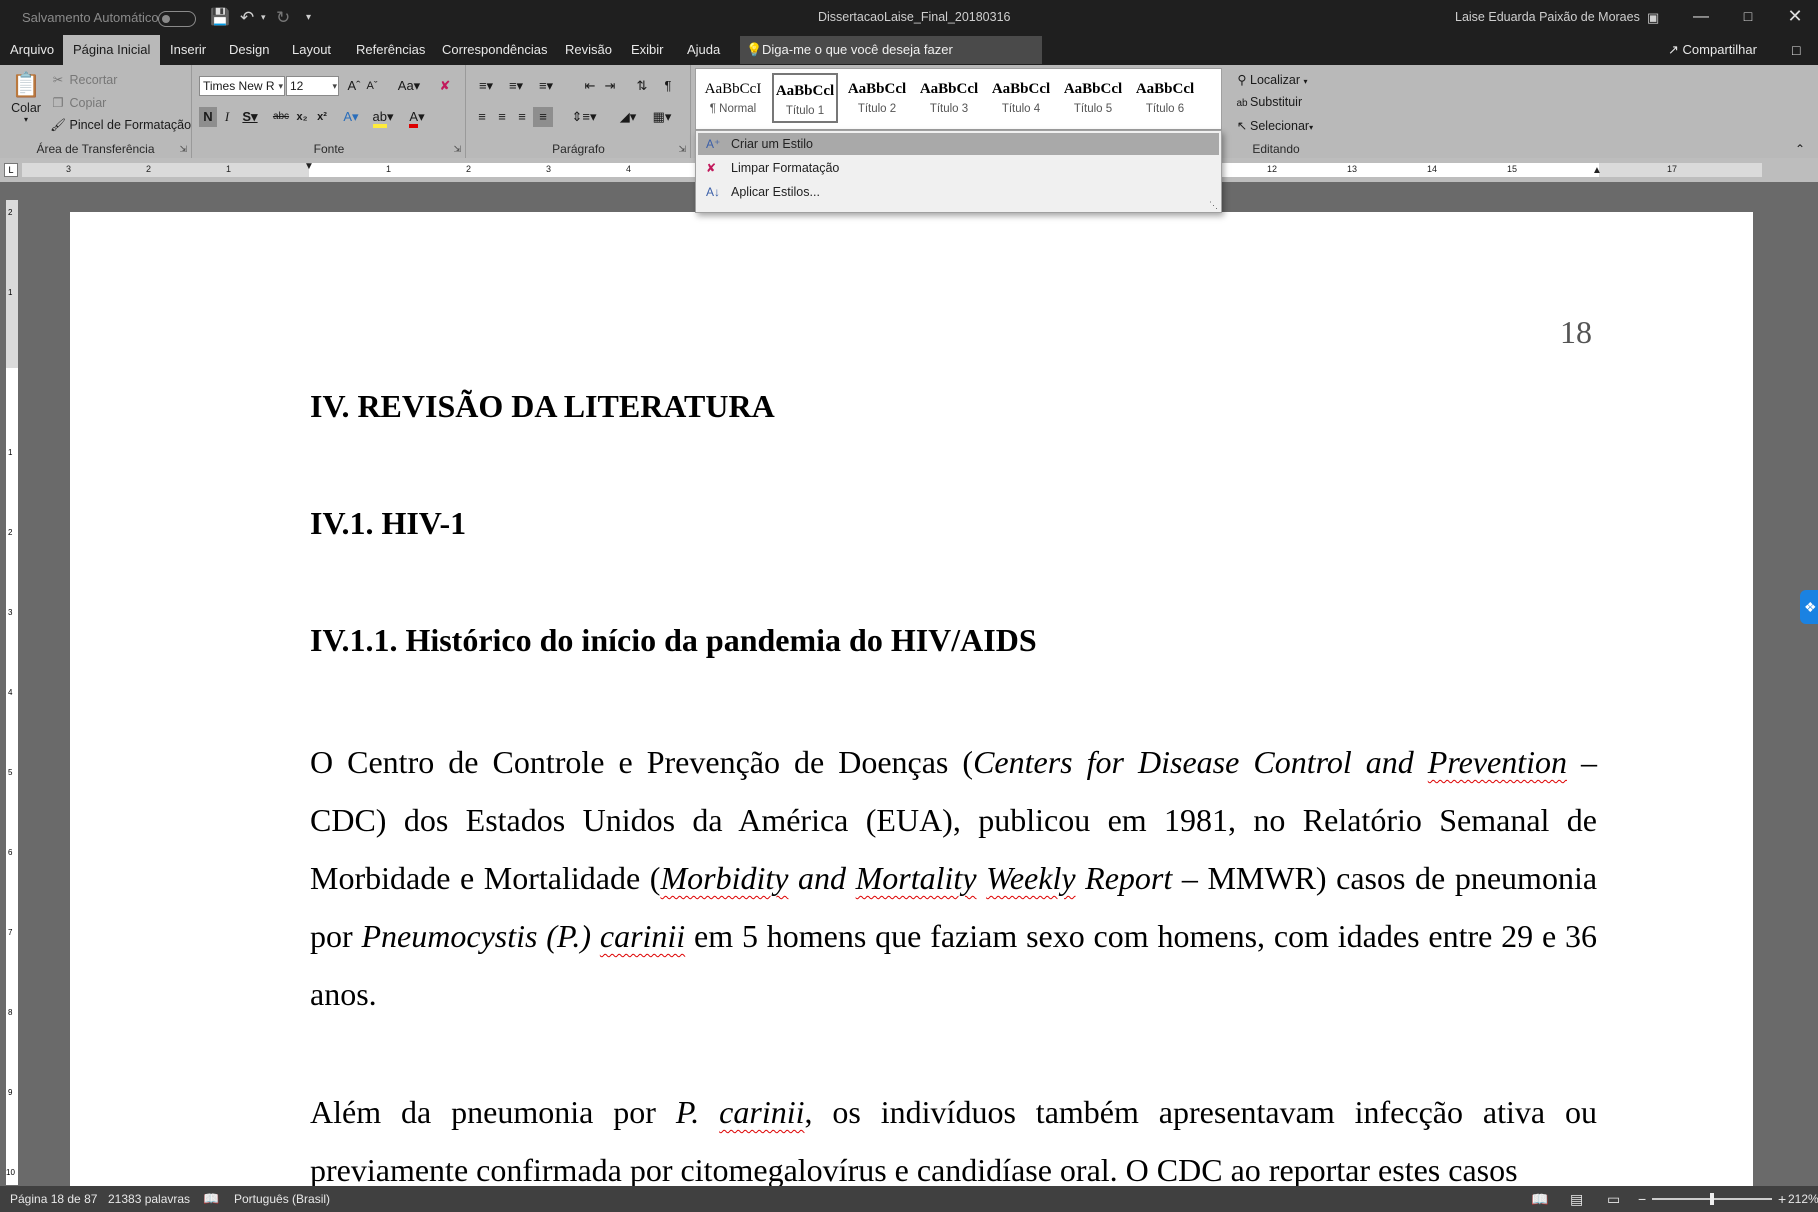 This screenshot has height=1212, width=1818. Describe the element at coordinates (628, 117) in the screenshot. I see `shading-icon: ◢▾` at that location.